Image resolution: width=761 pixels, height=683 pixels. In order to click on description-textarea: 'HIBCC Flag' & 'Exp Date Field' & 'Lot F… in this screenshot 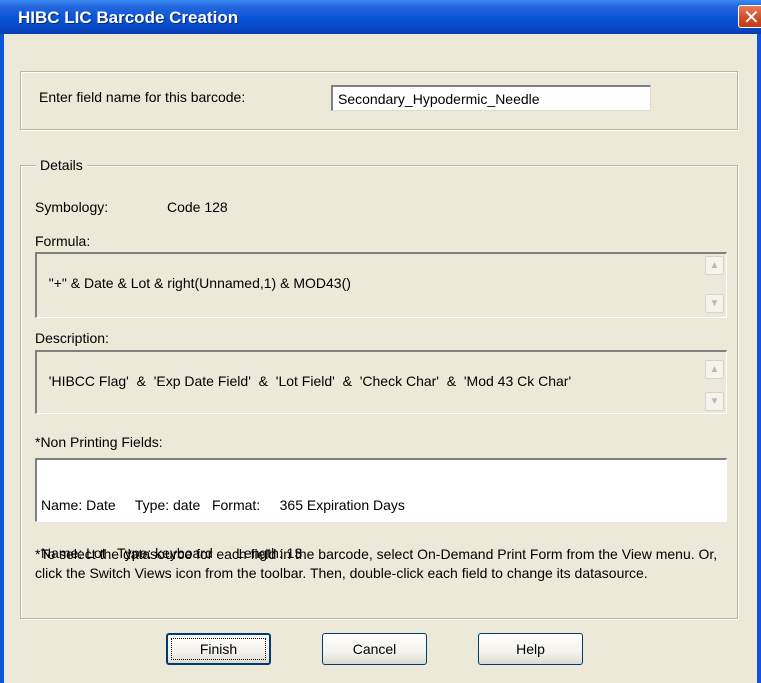, I will do `click(381, 382)`.